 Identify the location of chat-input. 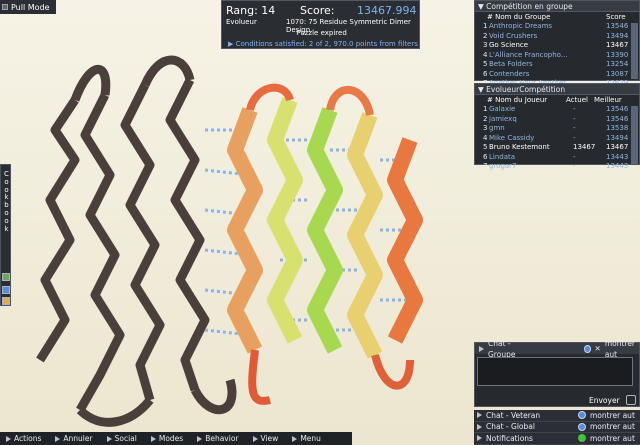
(555, 371).